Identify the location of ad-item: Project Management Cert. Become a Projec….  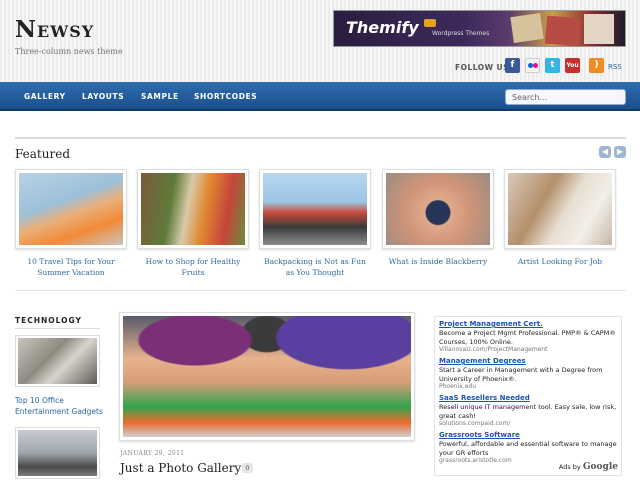
(528, 337).